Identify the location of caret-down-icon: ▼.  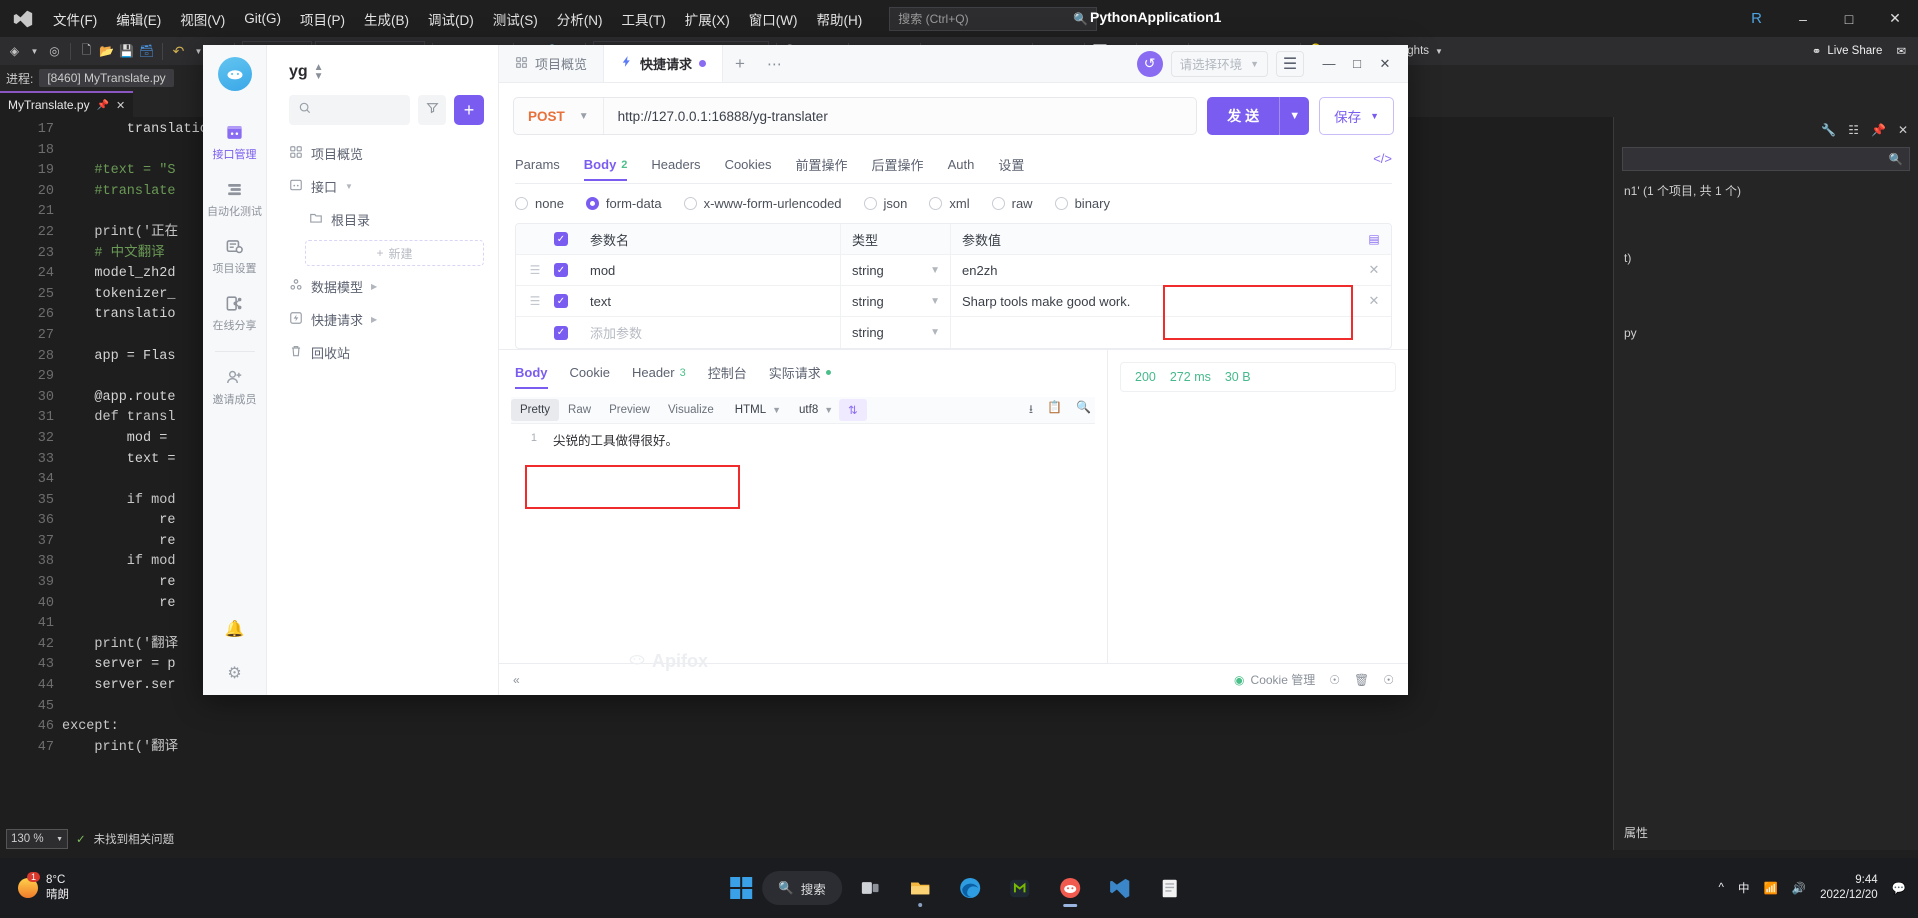
(349, 186).